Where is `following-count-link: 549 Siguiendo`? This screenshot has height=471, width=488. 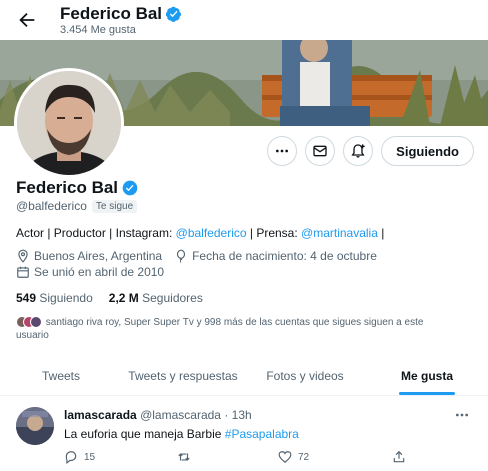 following-count-link: 549 Siguiendo is located at coordinates (54, 298).